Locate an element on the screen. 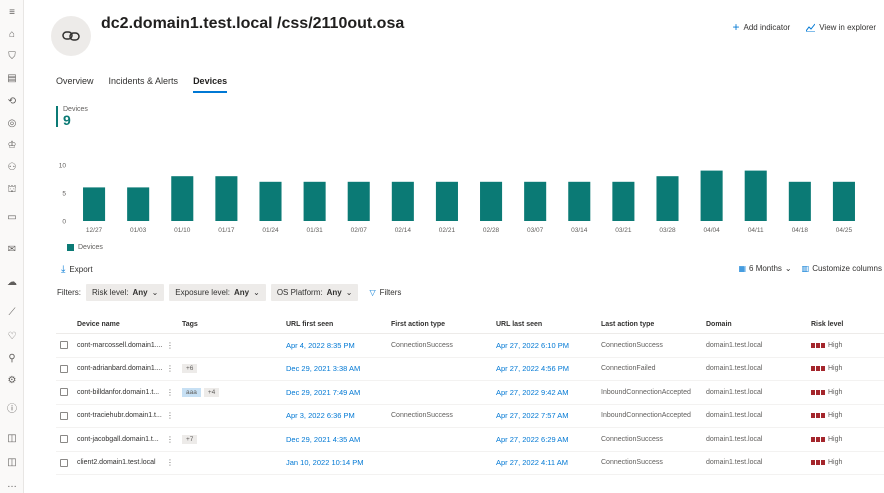 This screenshot has height=493, width=884. device-name-cell: cont-billdanfor.domain1.t... ⋮ is located at coordinates (129, 392).